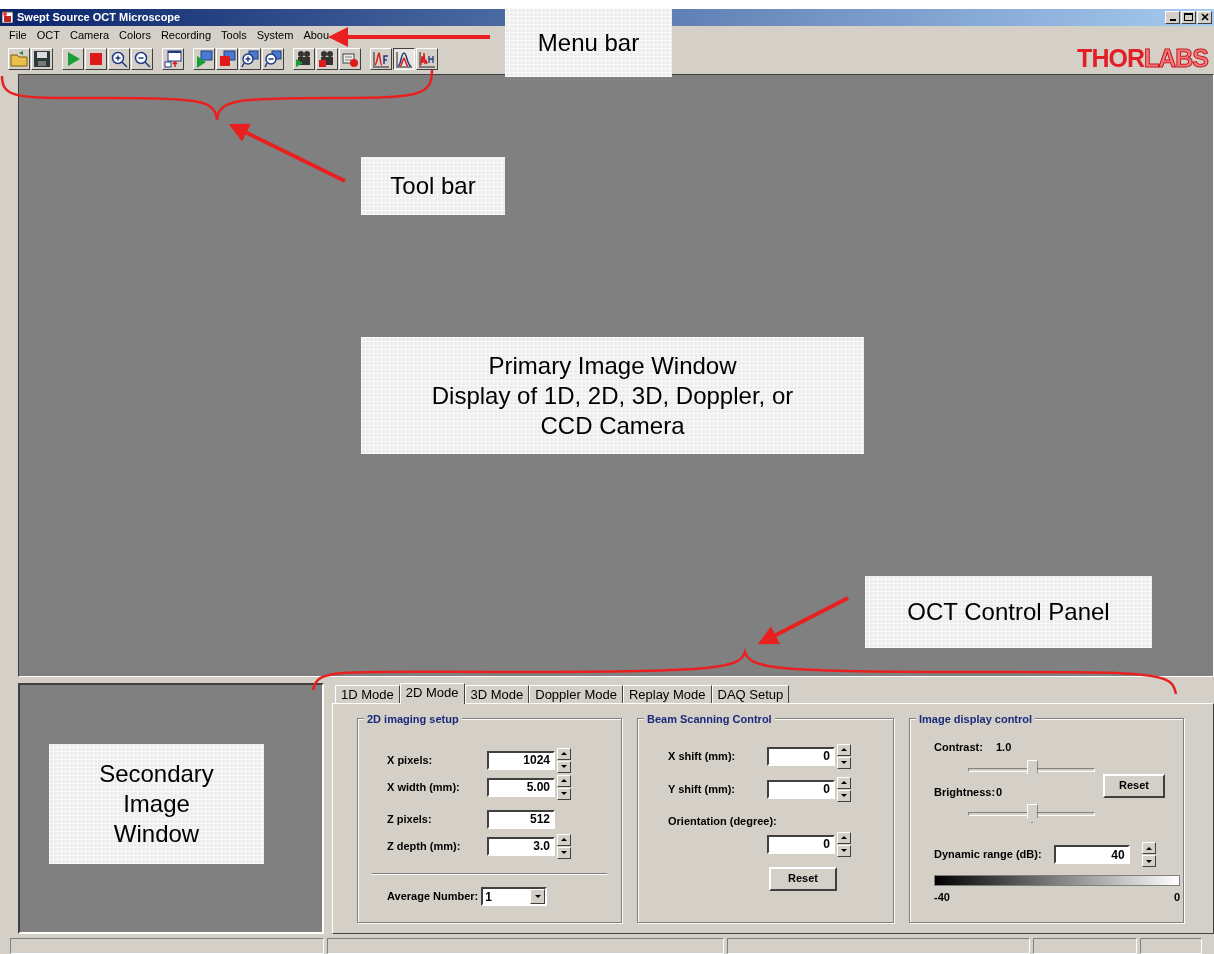 The height and width of the screenshot is (954, 1214). I want to click on number-field: 5.00, so click(521, 787).